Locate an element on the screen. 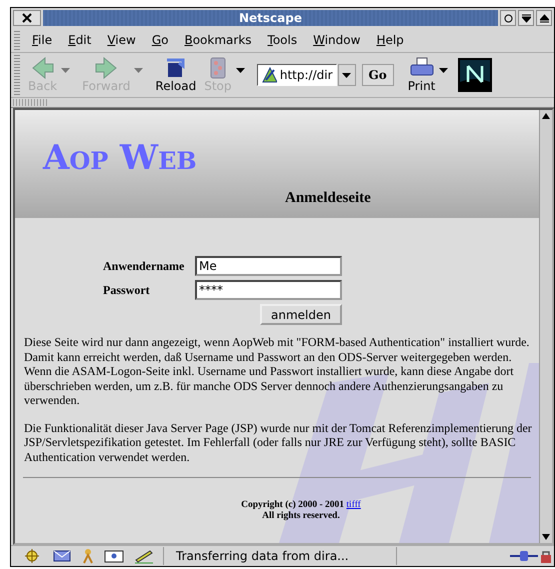  menu-item: Bookmarks is located at coordinates (218, 40).